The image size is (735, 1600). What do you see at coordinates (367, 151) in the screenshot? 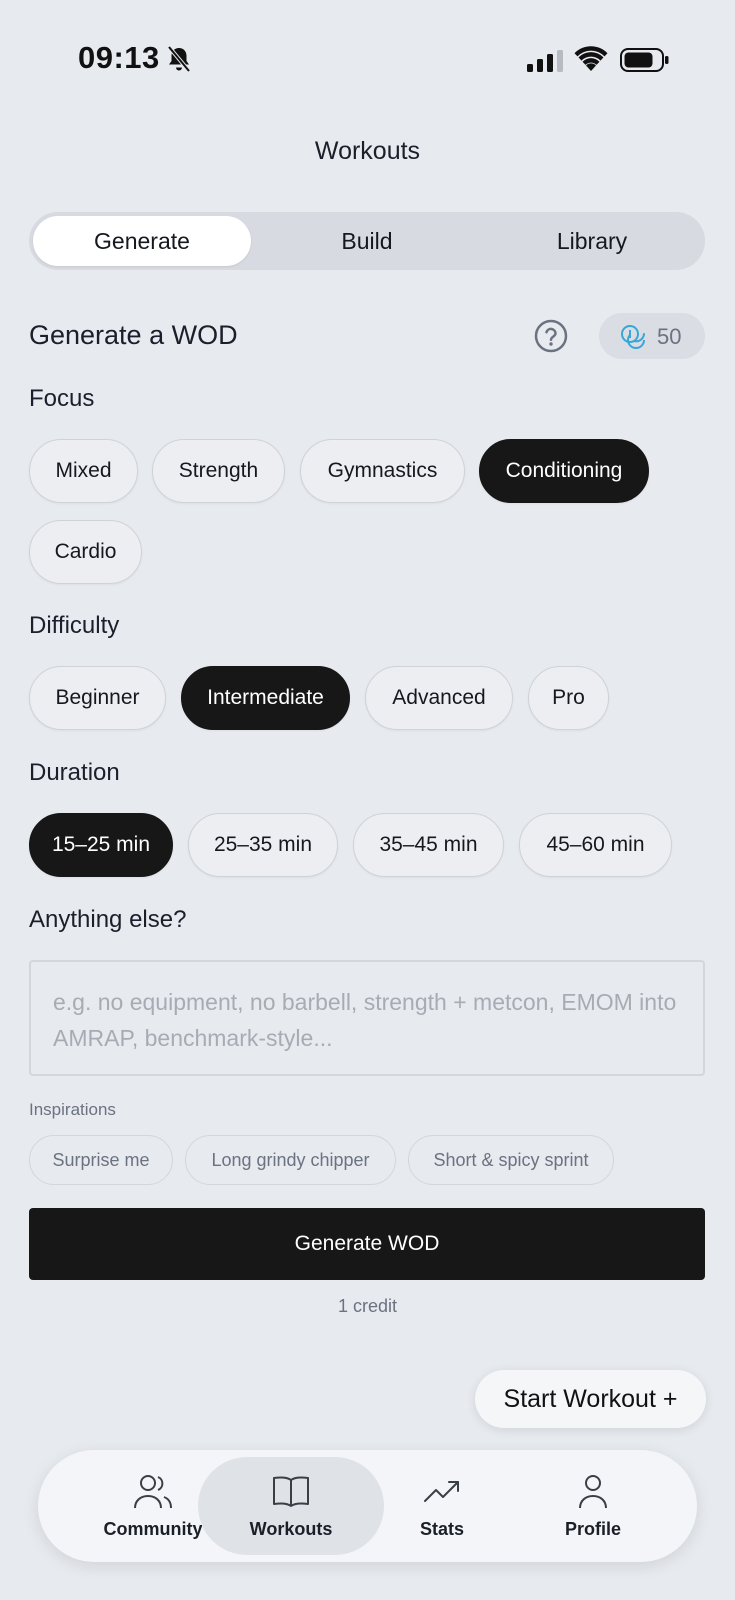
I see `page-title: Workouts` at bounding box center [367, 151].